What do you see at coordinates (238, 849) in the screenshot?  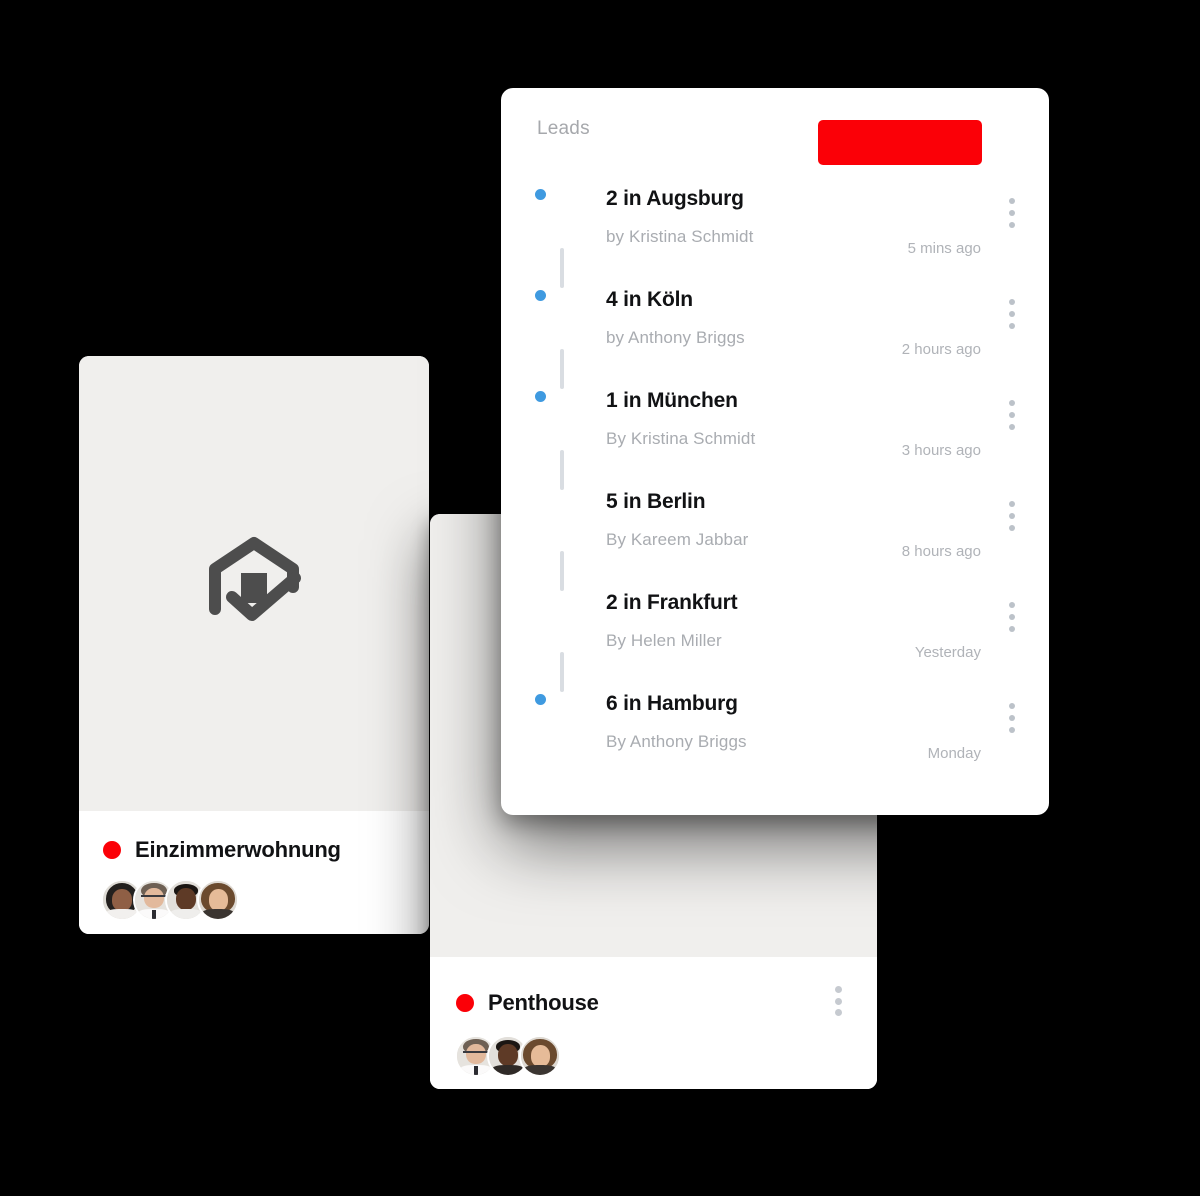 I see `listing-left-title: Einzimmerwohnung` at bounding box center [238, 849].